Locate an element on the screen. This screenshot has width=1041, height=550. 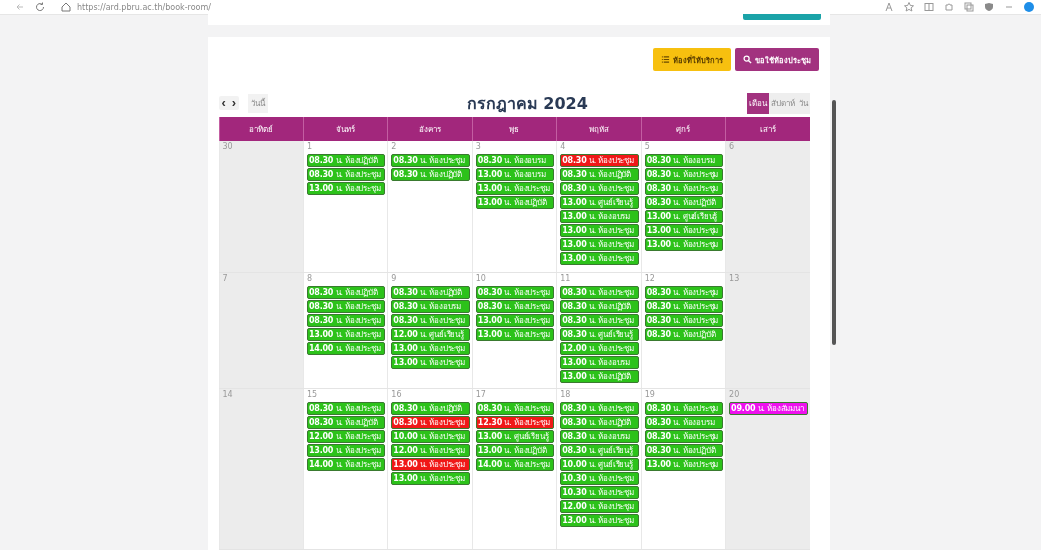
previous-button: ‹ is located at coordinates (223, 103).